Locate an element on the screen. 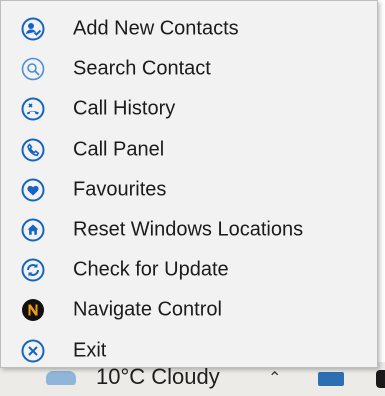 This screenshot has width=385, height=396. taskbar-app-icon is located at coordinates (61, 378).